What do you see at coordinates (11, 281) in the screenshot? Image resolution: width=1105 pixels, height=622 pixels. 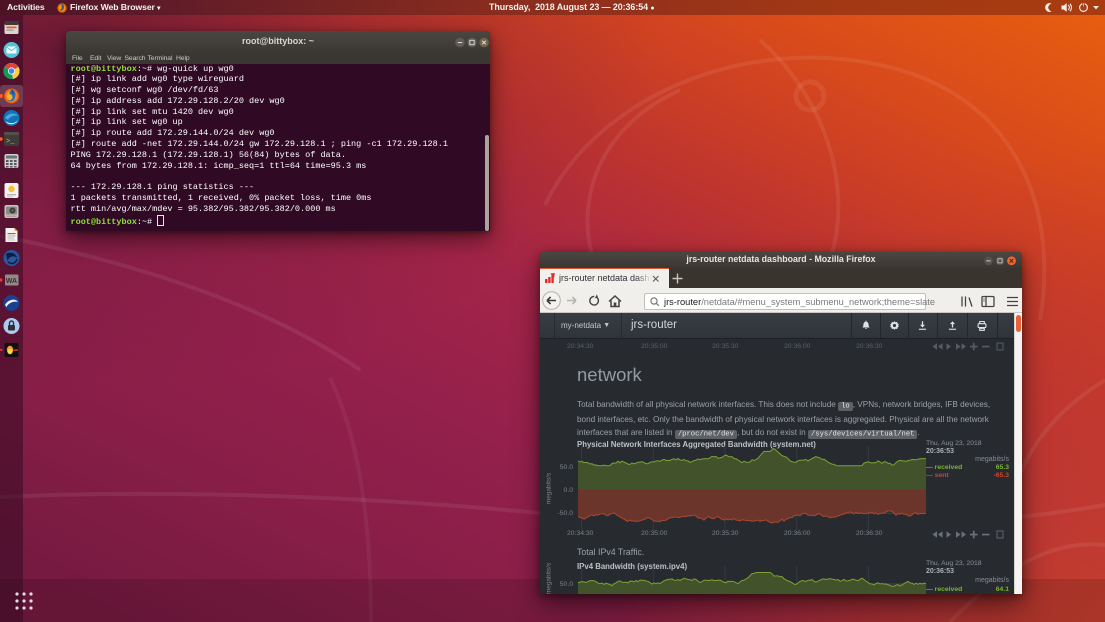 I see `svg-text: WA` at bounding box center [11, 281].